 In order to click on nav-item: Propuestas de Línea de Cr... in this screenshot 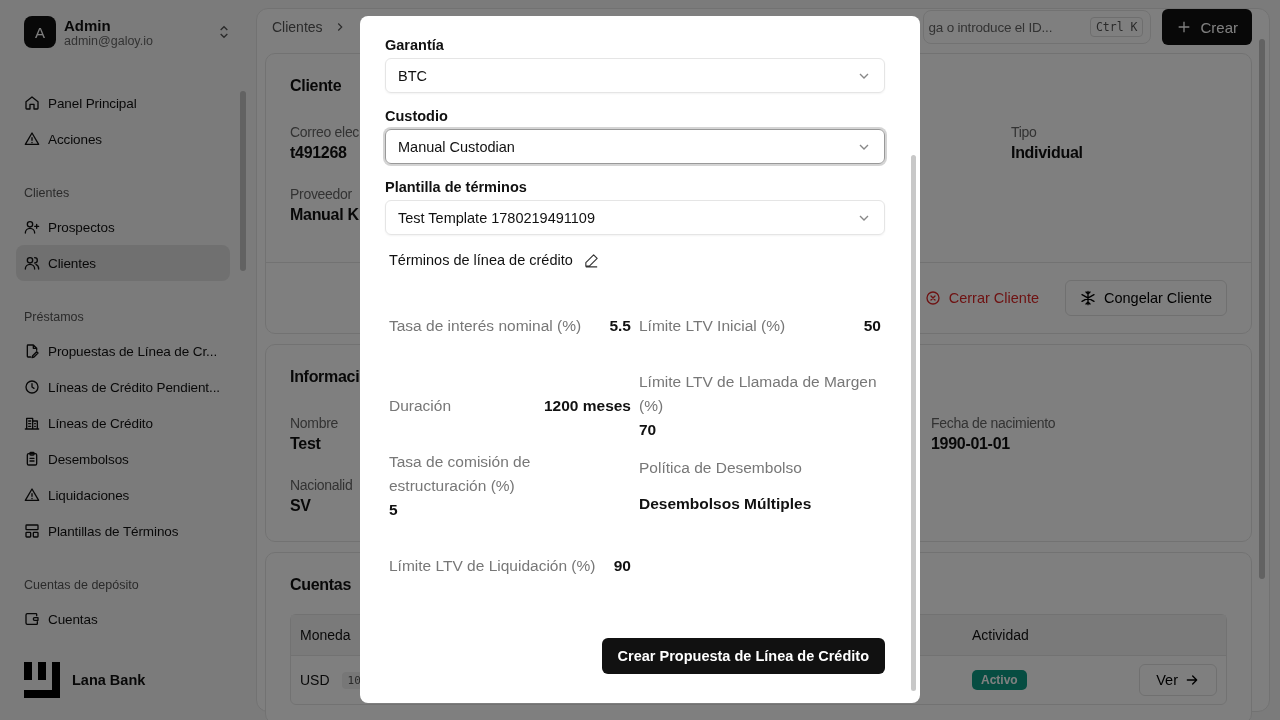, I will do `click(123, 351)`.